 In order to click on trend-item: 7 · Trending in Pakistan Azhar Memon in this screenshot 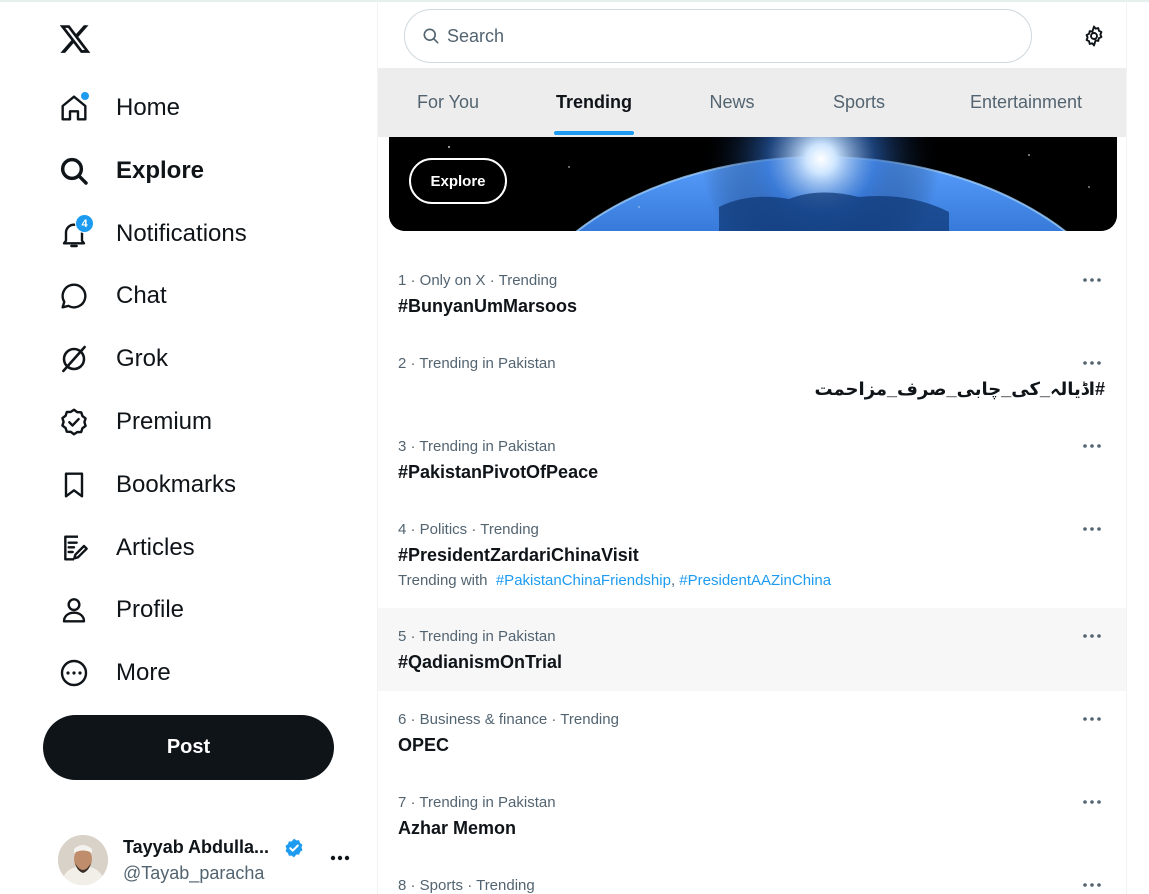, I will do `click(752, 821)`.